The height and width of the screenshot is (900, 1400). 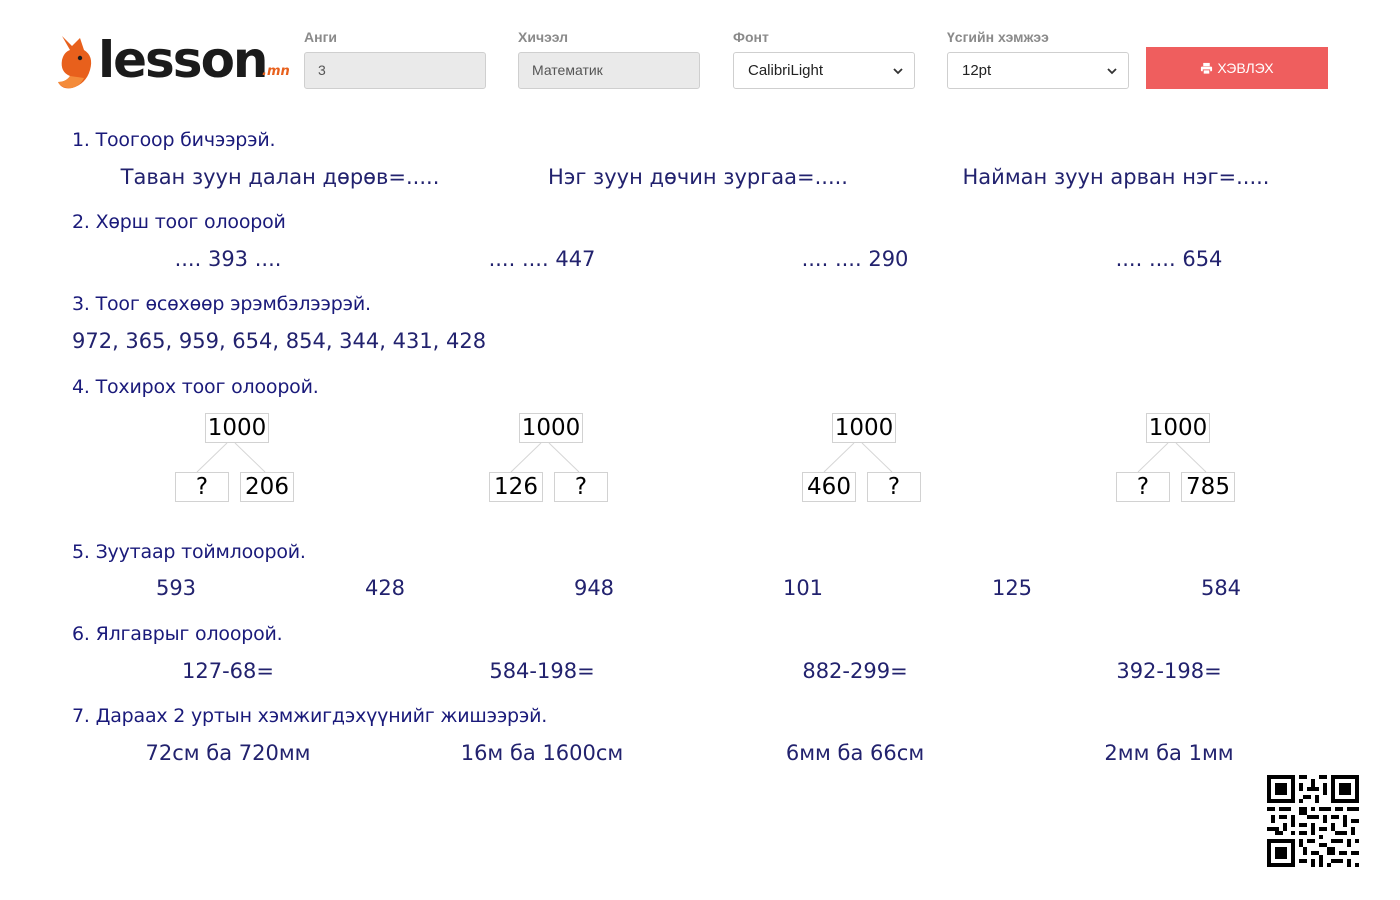 What do you see at coordinates (855, 259) in the screenshot?
I see `question-2-item: .... .... 290` at bounding box center [855, 259].